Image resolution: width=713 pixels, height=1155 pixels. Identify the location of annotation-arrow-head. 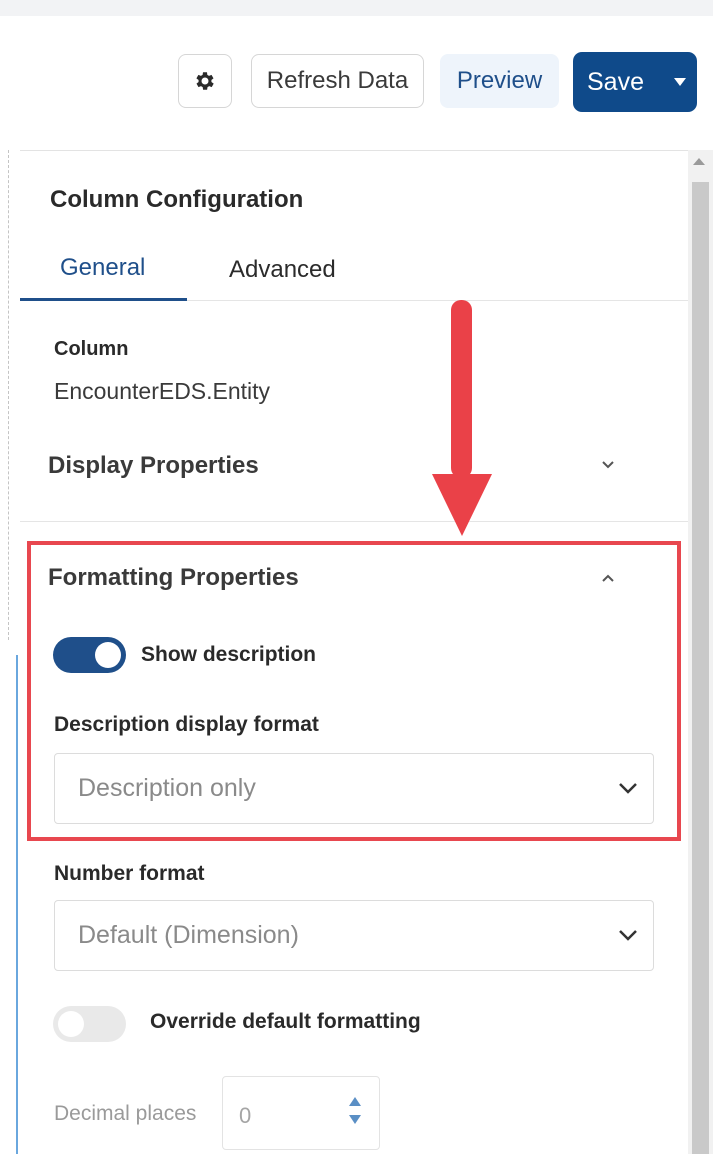
(462, 505).